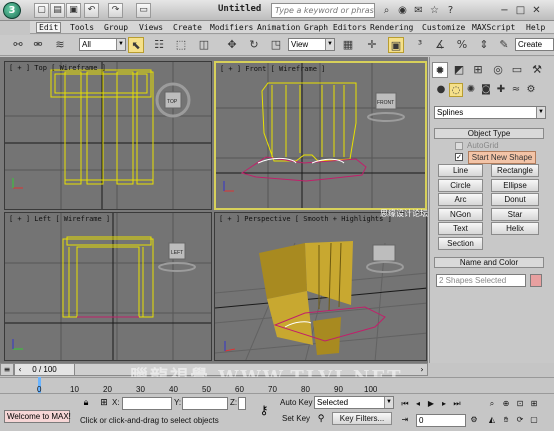 The width and height of the screenshot is (554, 431). What do you see at coordinates (534, 44) in the screenshot?
I see `named-selection-set-field: Create` at bounding box center [534, 44].